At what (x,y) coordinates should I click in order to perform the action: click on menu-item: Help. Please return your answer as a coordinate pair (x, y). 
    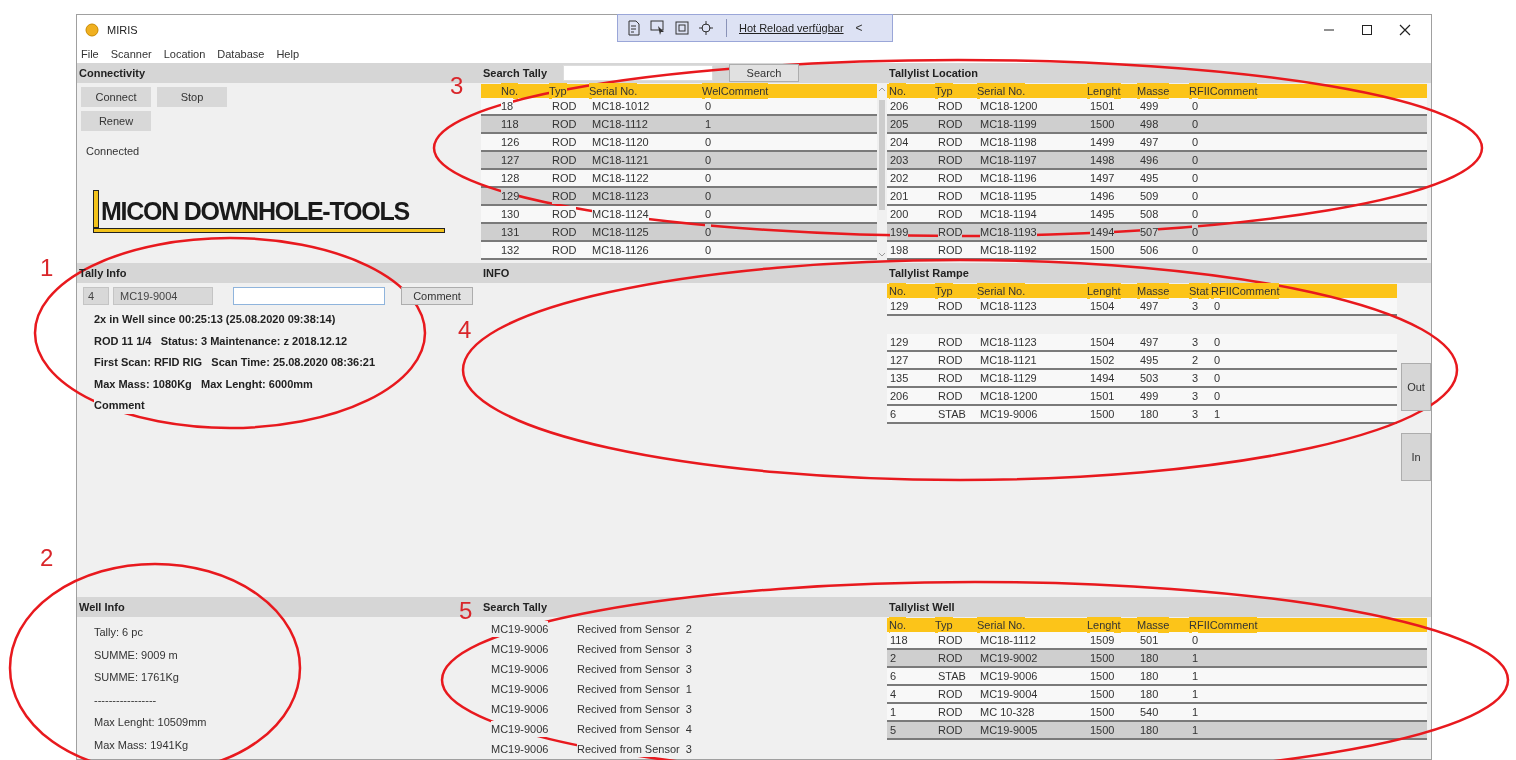
    Looking at the image, I should click on (288, 54).